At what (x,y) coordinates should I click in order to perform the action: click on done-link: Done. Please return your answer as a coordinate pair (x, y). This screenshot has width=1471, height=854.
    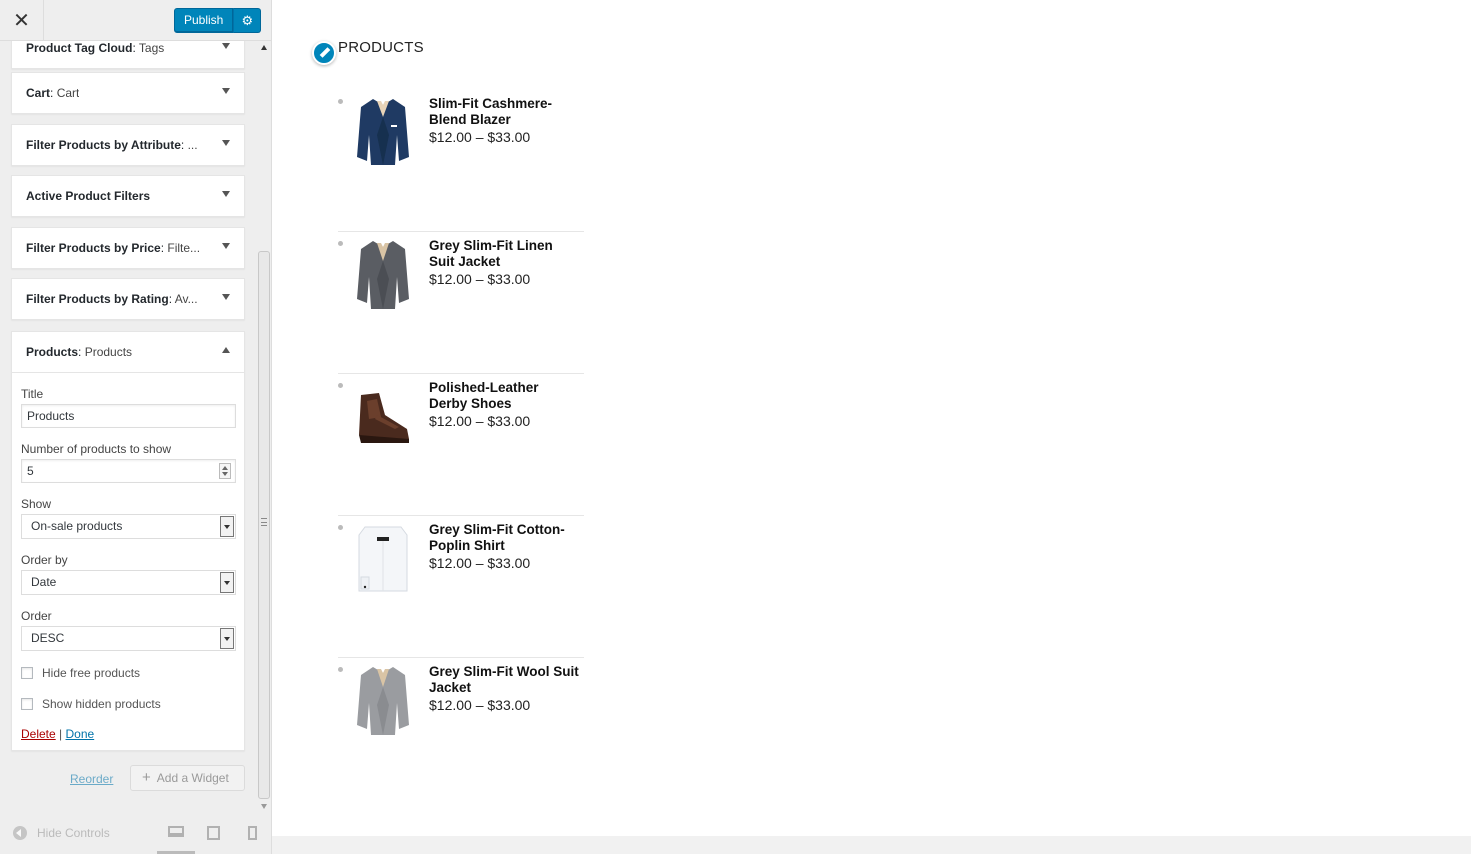
    Looking at the image, I should click on (80, 734).